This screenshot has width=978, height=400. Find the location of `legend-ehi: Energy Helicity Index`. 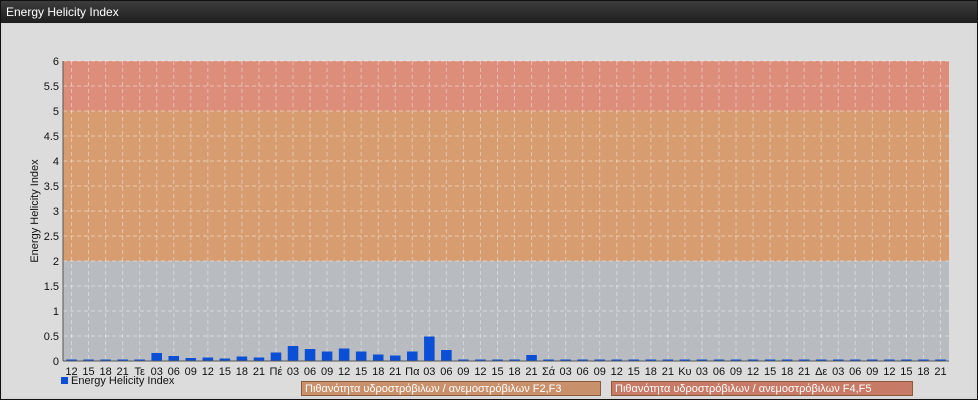

legend-ehi: Energy Helicity Index is located at coordinates (117, 381).